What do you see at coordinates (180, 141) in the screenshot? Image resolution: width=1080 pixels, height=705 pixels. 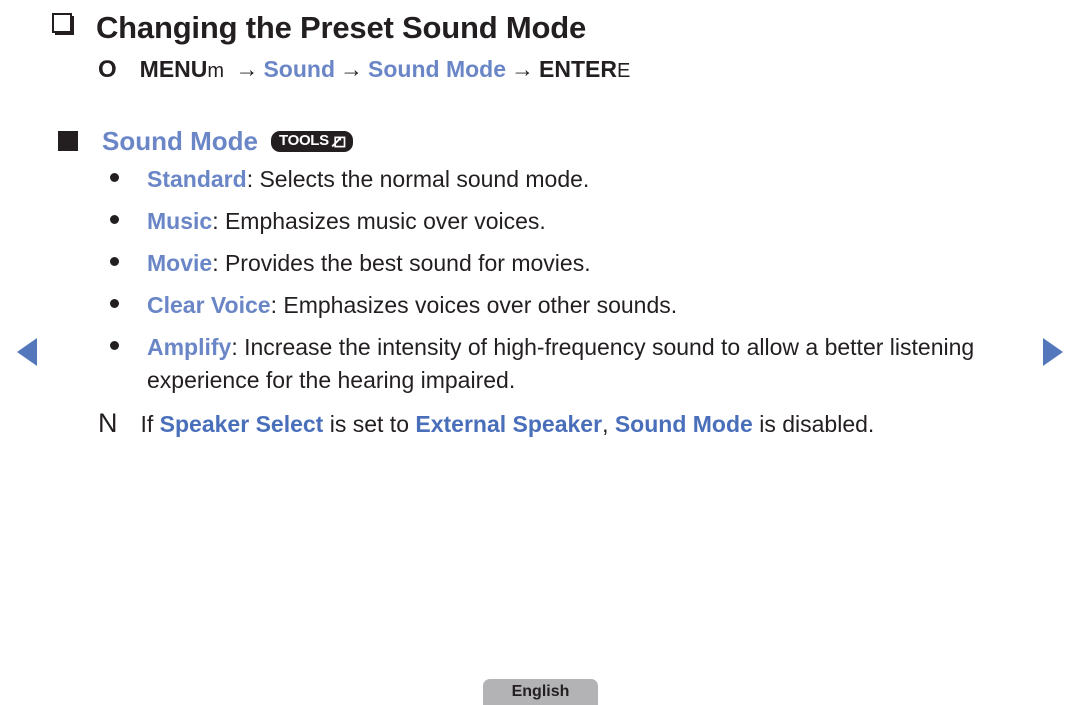 I see `section-heading-label: Sound Mode` at bounding box center [180, 141].